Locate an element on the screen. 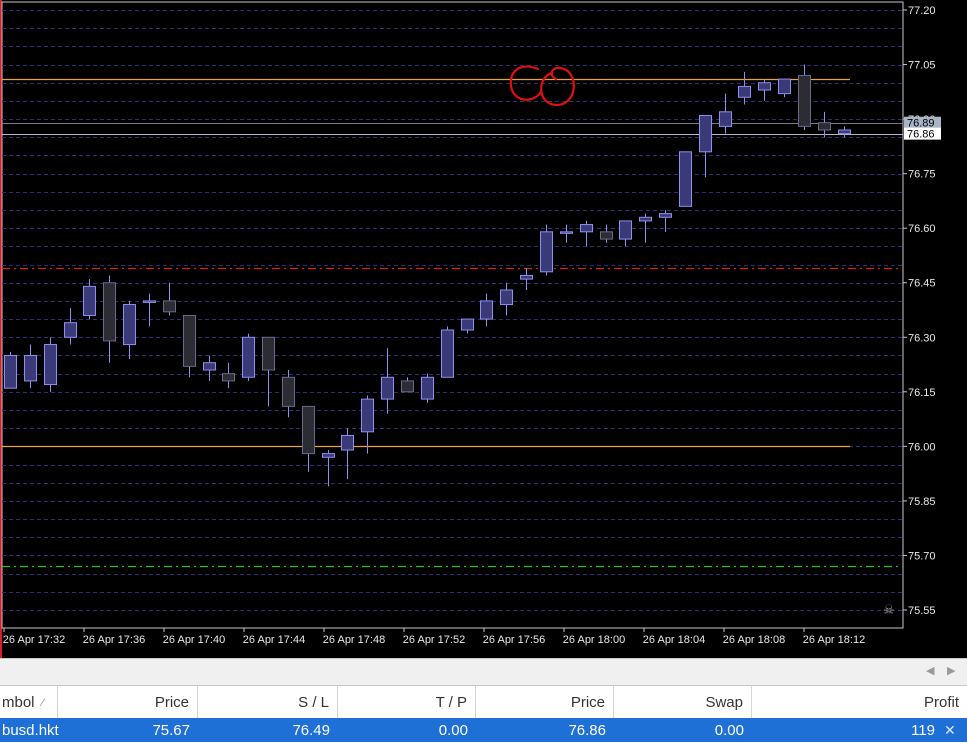 This screenshot has width=967, height=743. chart-scroll-strip: ◀ ▶ is located at coordinates (483, 672).